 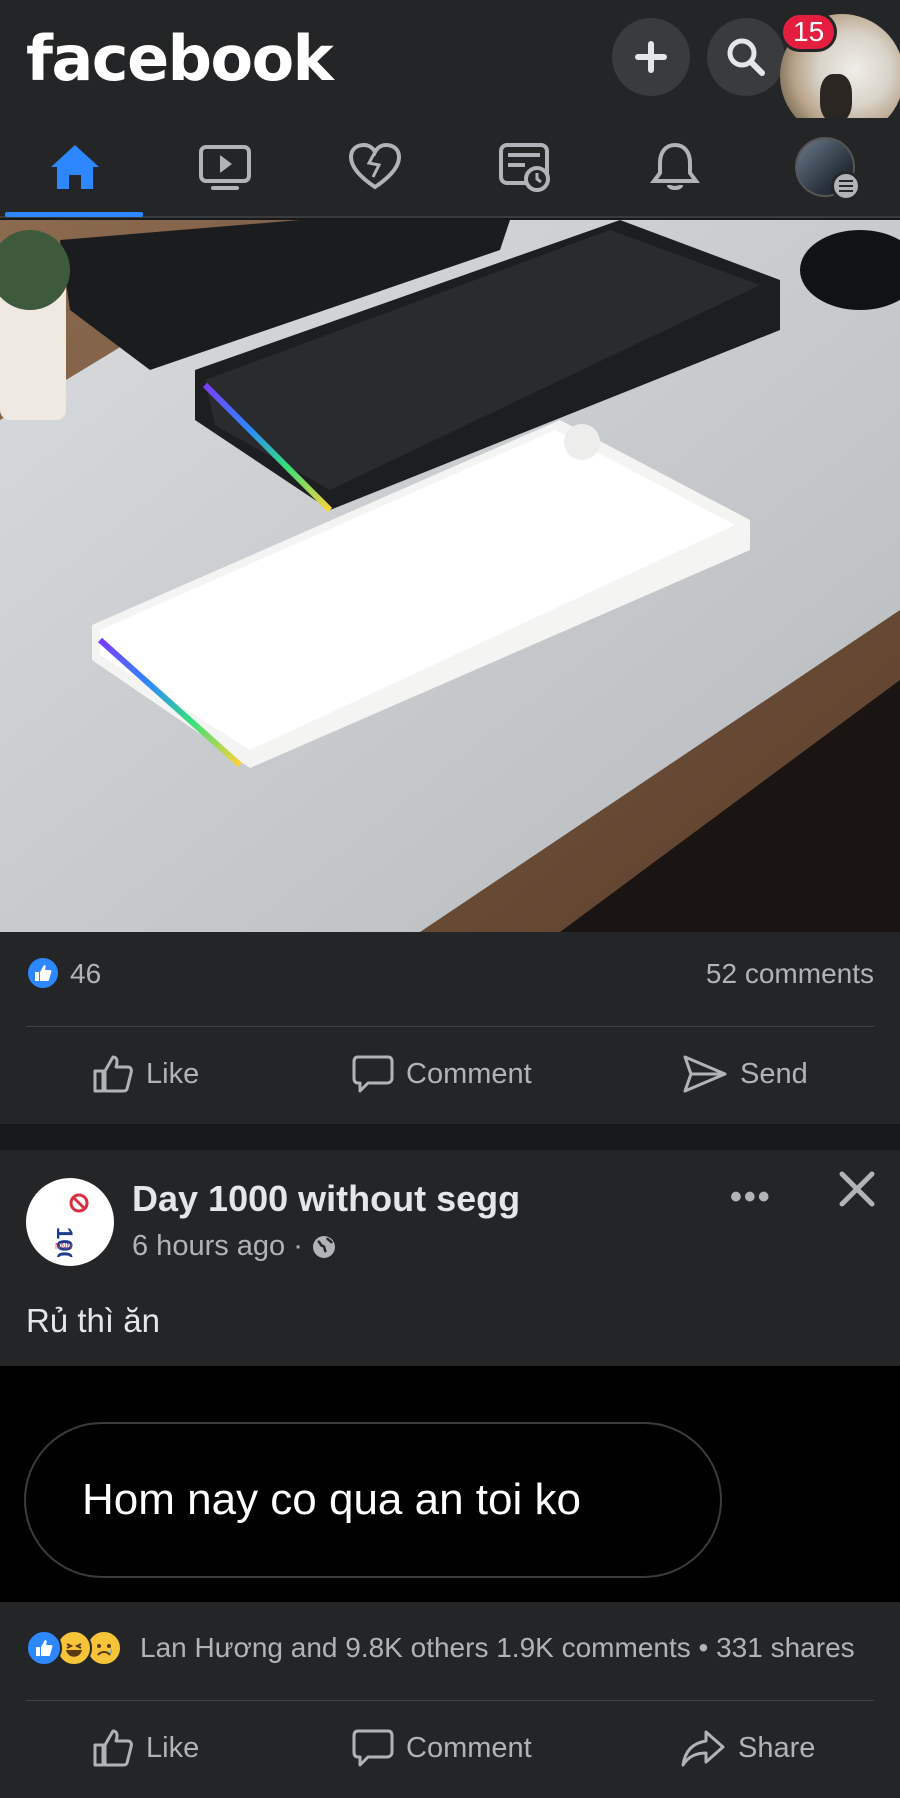 What do you see at coordinates (450, 1137) in the screenshot?
I see `feed-separator` at bounding box center [450, 1137].